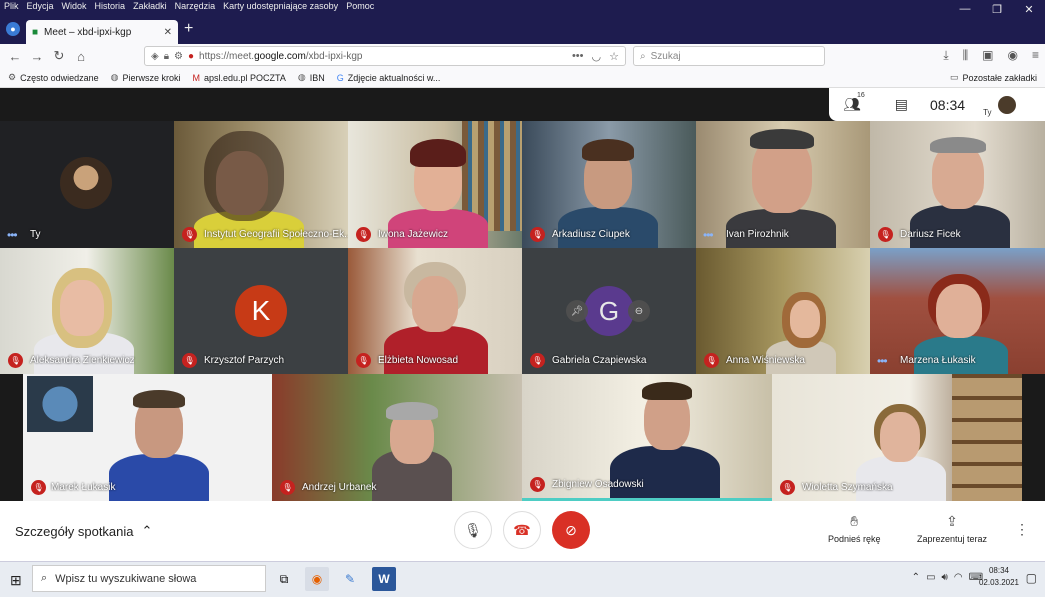  Describe the element at coordinates (999, 577) in the screenshot. I see `taskbar-clock: 08:34 02.03.2021` at that location.